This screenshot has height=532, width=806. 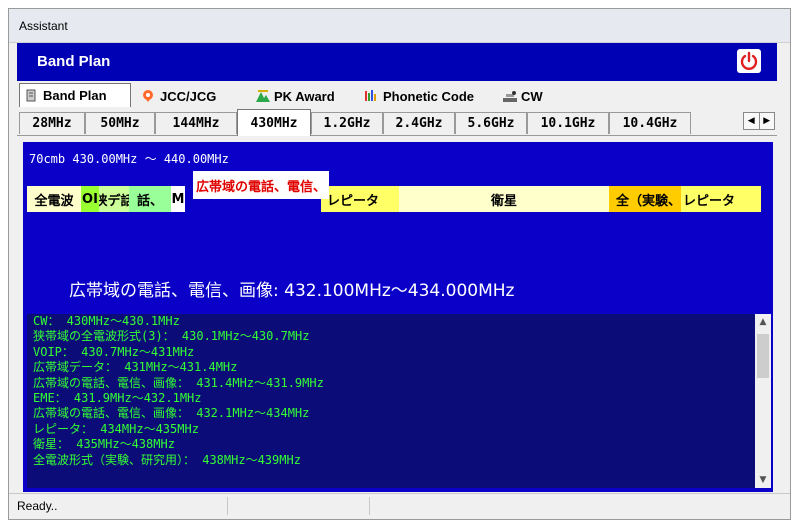 What do you see at coordinates (347, 123) in the screenshot?
I see `tab-1-2ghz: 1.2GHz` at bounding box center [347, 123].